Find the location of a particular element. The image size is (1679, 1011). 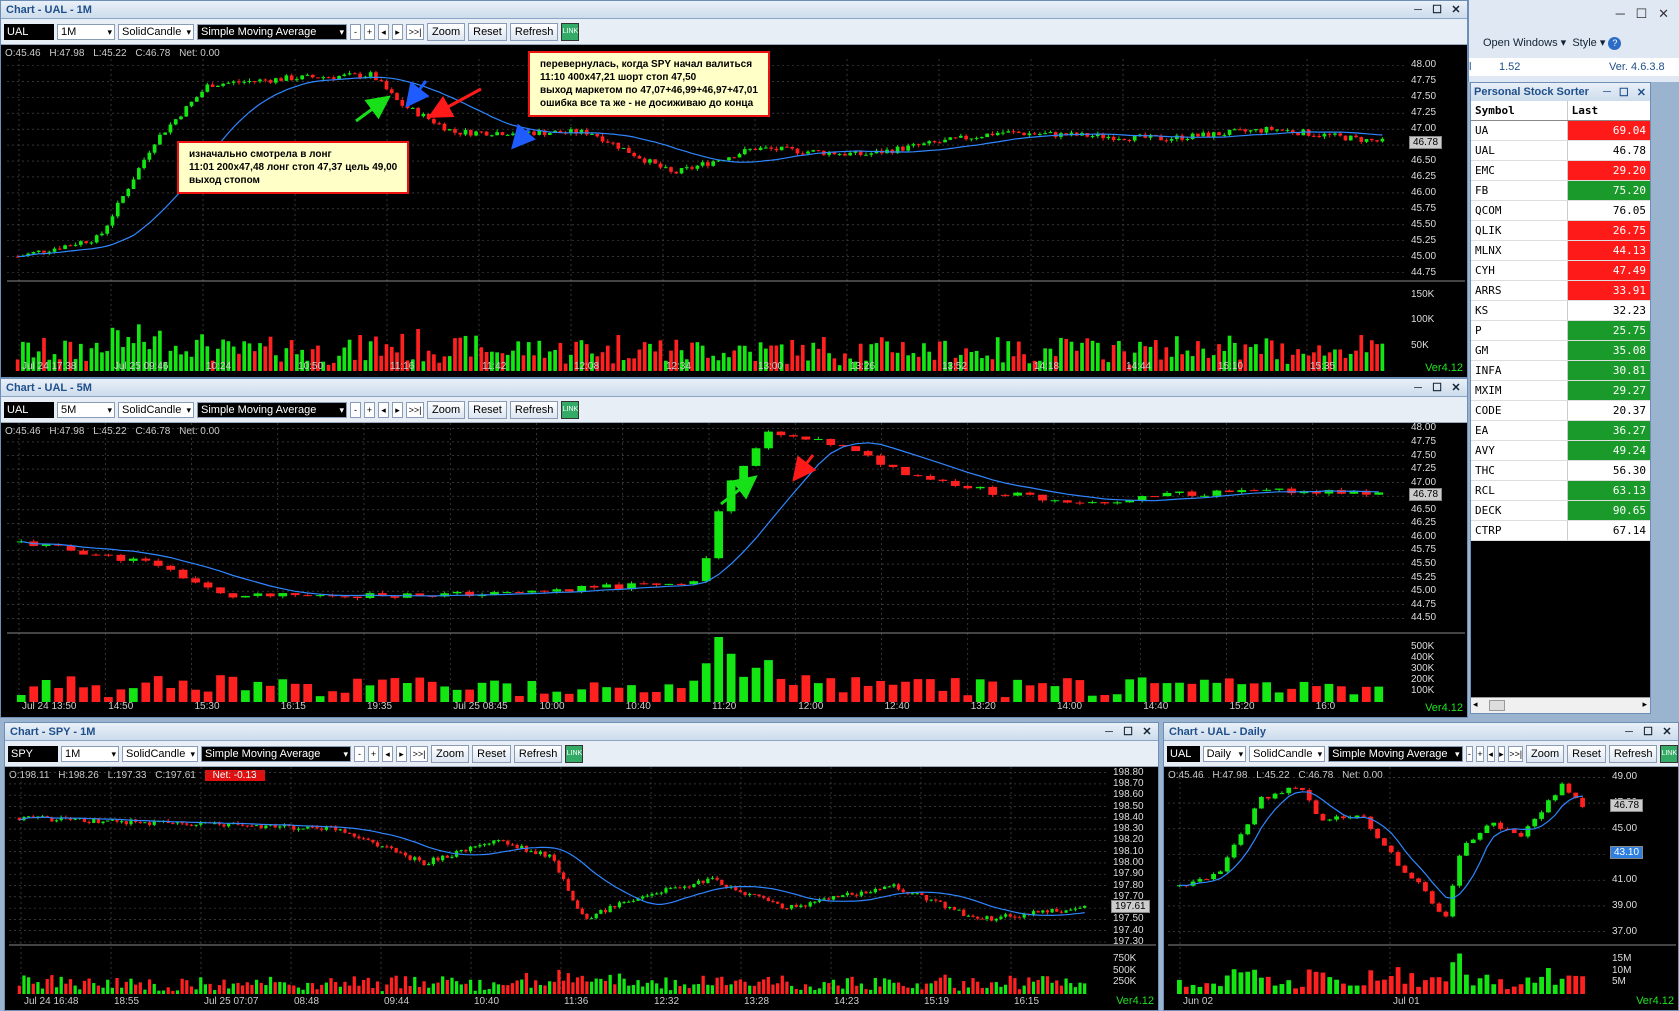

sorter-row: UA 69.04 is located at coordinates (1560, 130).